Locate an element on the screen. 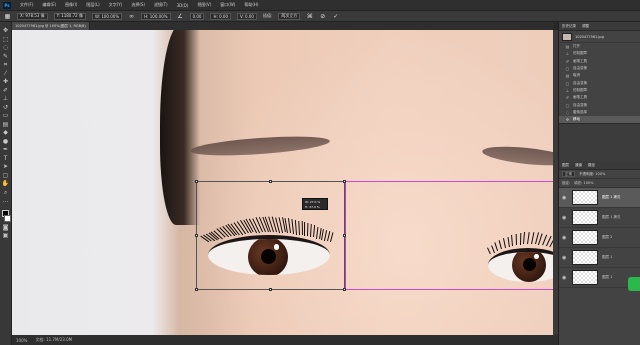  reference-point-icon: ▦ is located at coordinates (7, 16).